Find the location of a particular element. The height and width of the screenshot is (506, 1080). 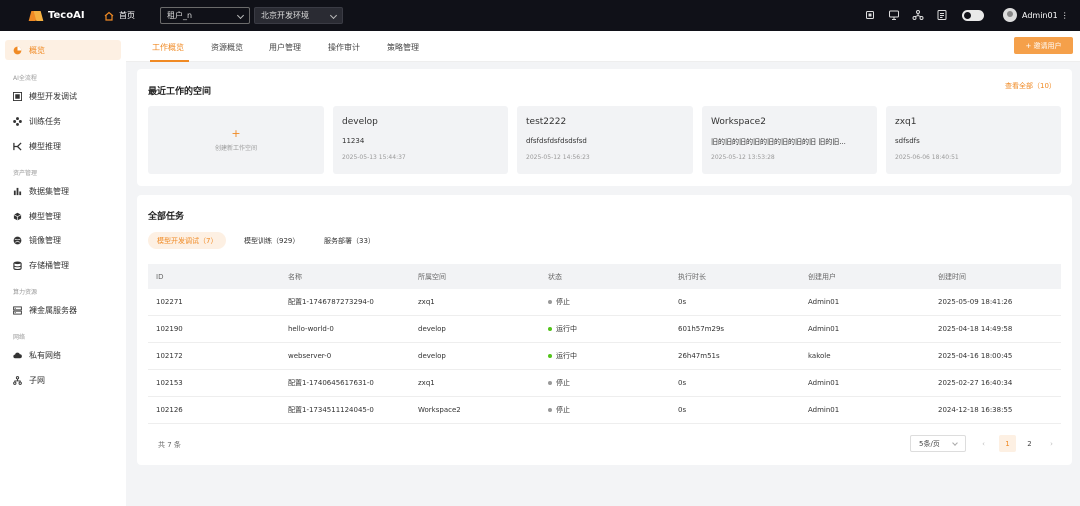

cell-space: zxq1 is located at coordinates (426, 383).